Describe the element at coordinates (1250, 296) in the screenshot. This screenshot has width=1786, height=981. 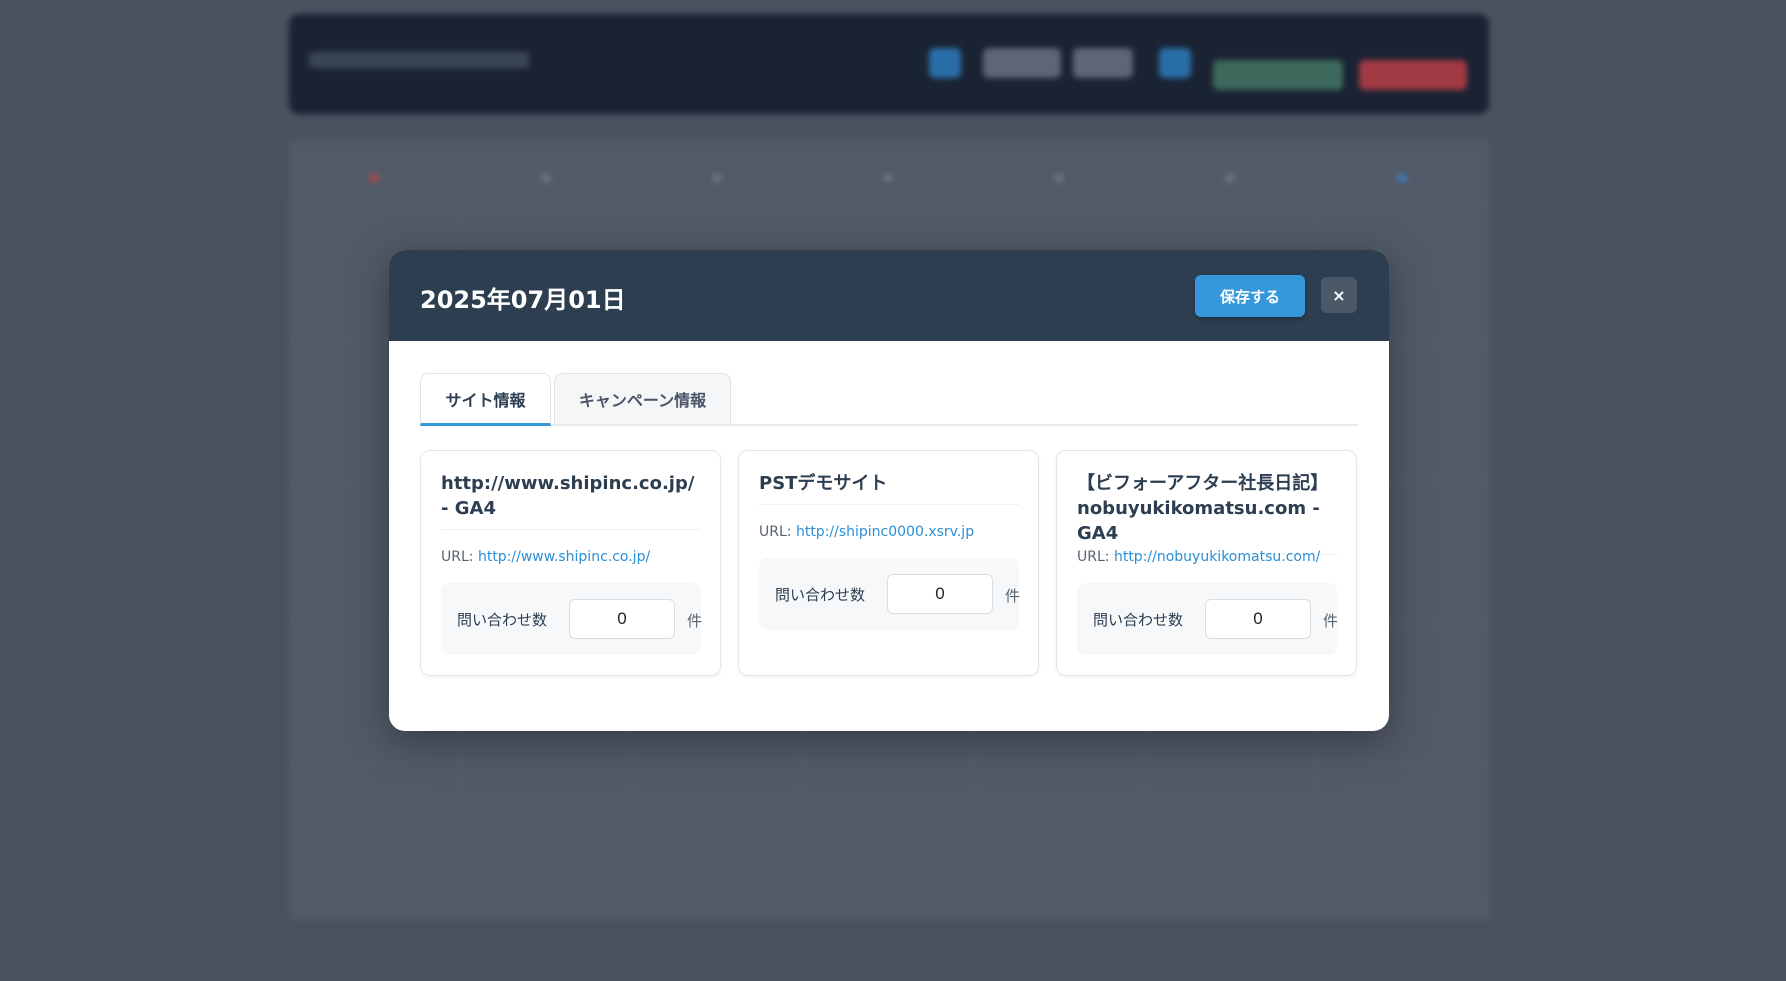
I see `save-button: 保存する` at that location.